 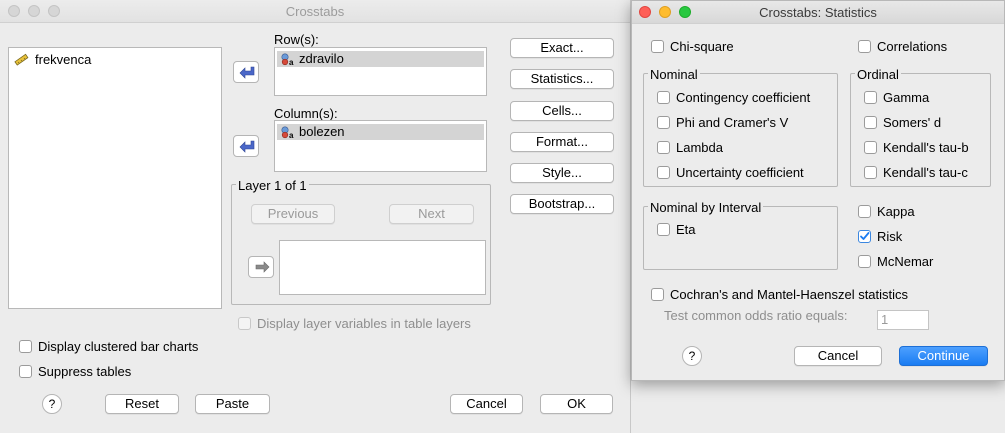 What do you see at coordinates (864, 46) in the screenshot?
I see `correlations-checkbox` at bounding box center [864, 46].